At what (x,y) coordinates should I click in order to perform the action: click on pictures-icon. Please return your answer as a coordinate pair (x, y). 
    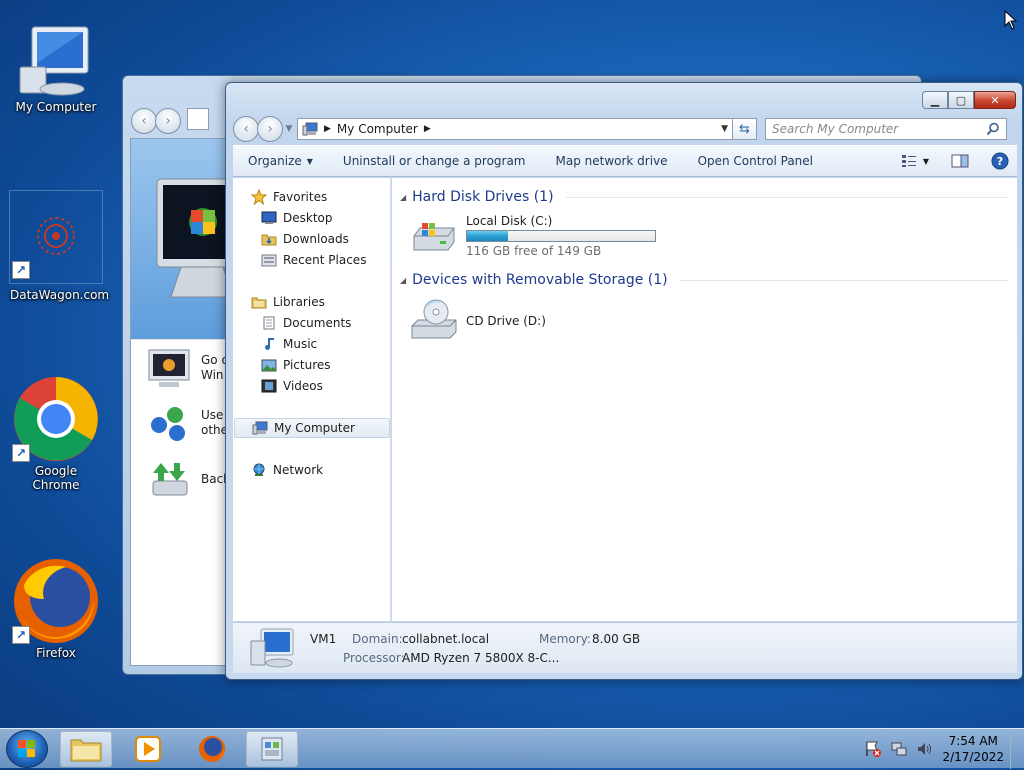
    Looking at the image, I should click on (269, 365).